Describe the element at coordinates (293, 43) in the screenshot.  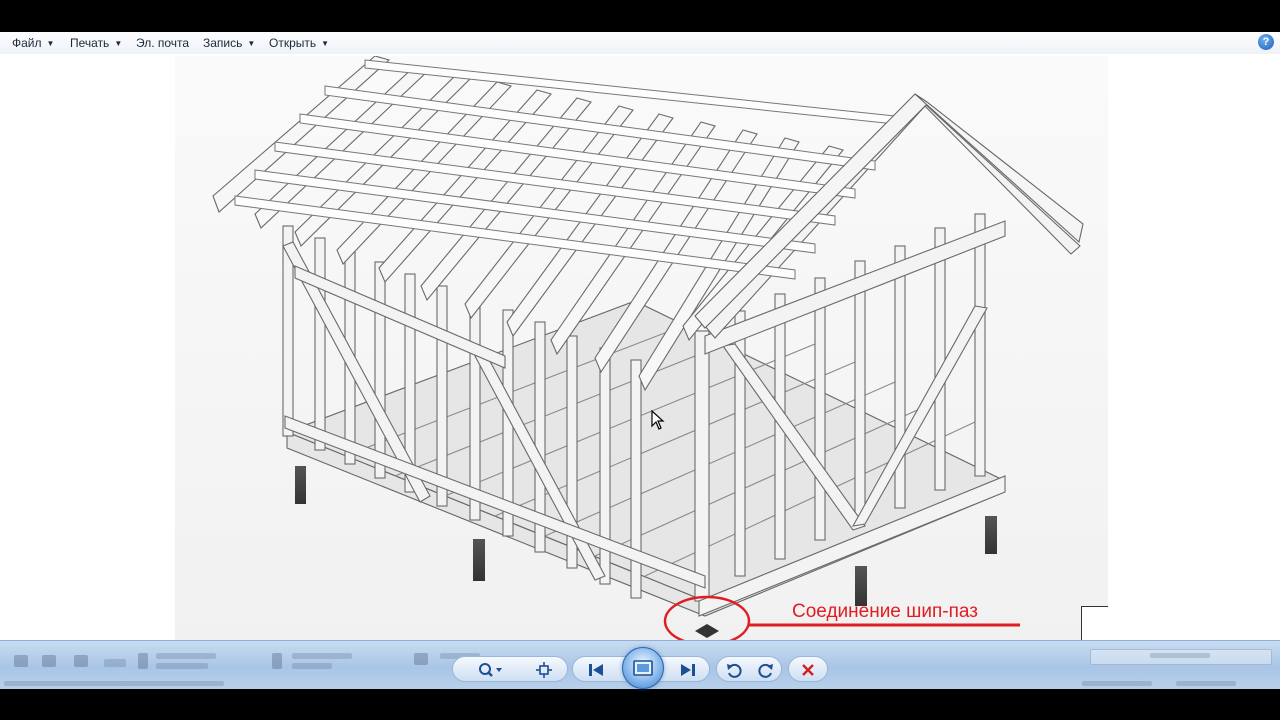
I see `menu-open-label: Открыть` at that location.